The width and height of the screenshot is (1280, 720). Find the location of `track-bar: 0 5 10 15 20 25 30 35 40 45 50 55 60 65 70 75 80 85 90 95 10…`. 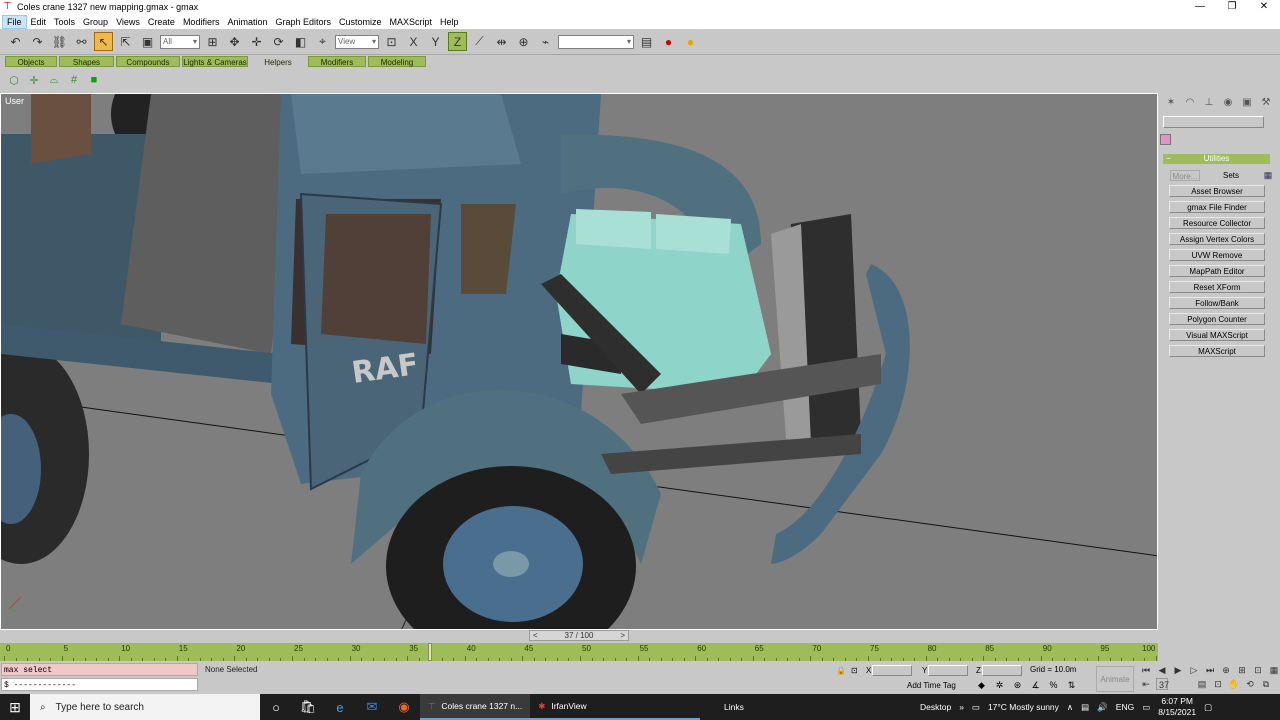

track-bar: 0 5 10 15 20 25 30 35 40 45 50 55 60 65 70 75 80 85 90 95 10… is located at coordinates (579, 652).